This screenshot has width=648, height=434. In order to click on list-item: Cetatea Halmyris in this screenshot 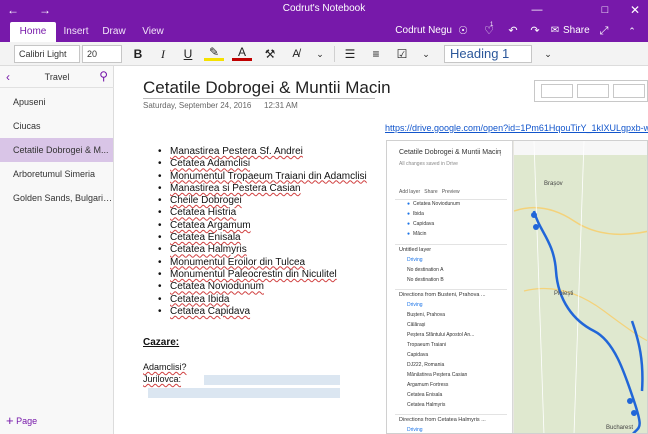, I will do `click(262, 250)`.